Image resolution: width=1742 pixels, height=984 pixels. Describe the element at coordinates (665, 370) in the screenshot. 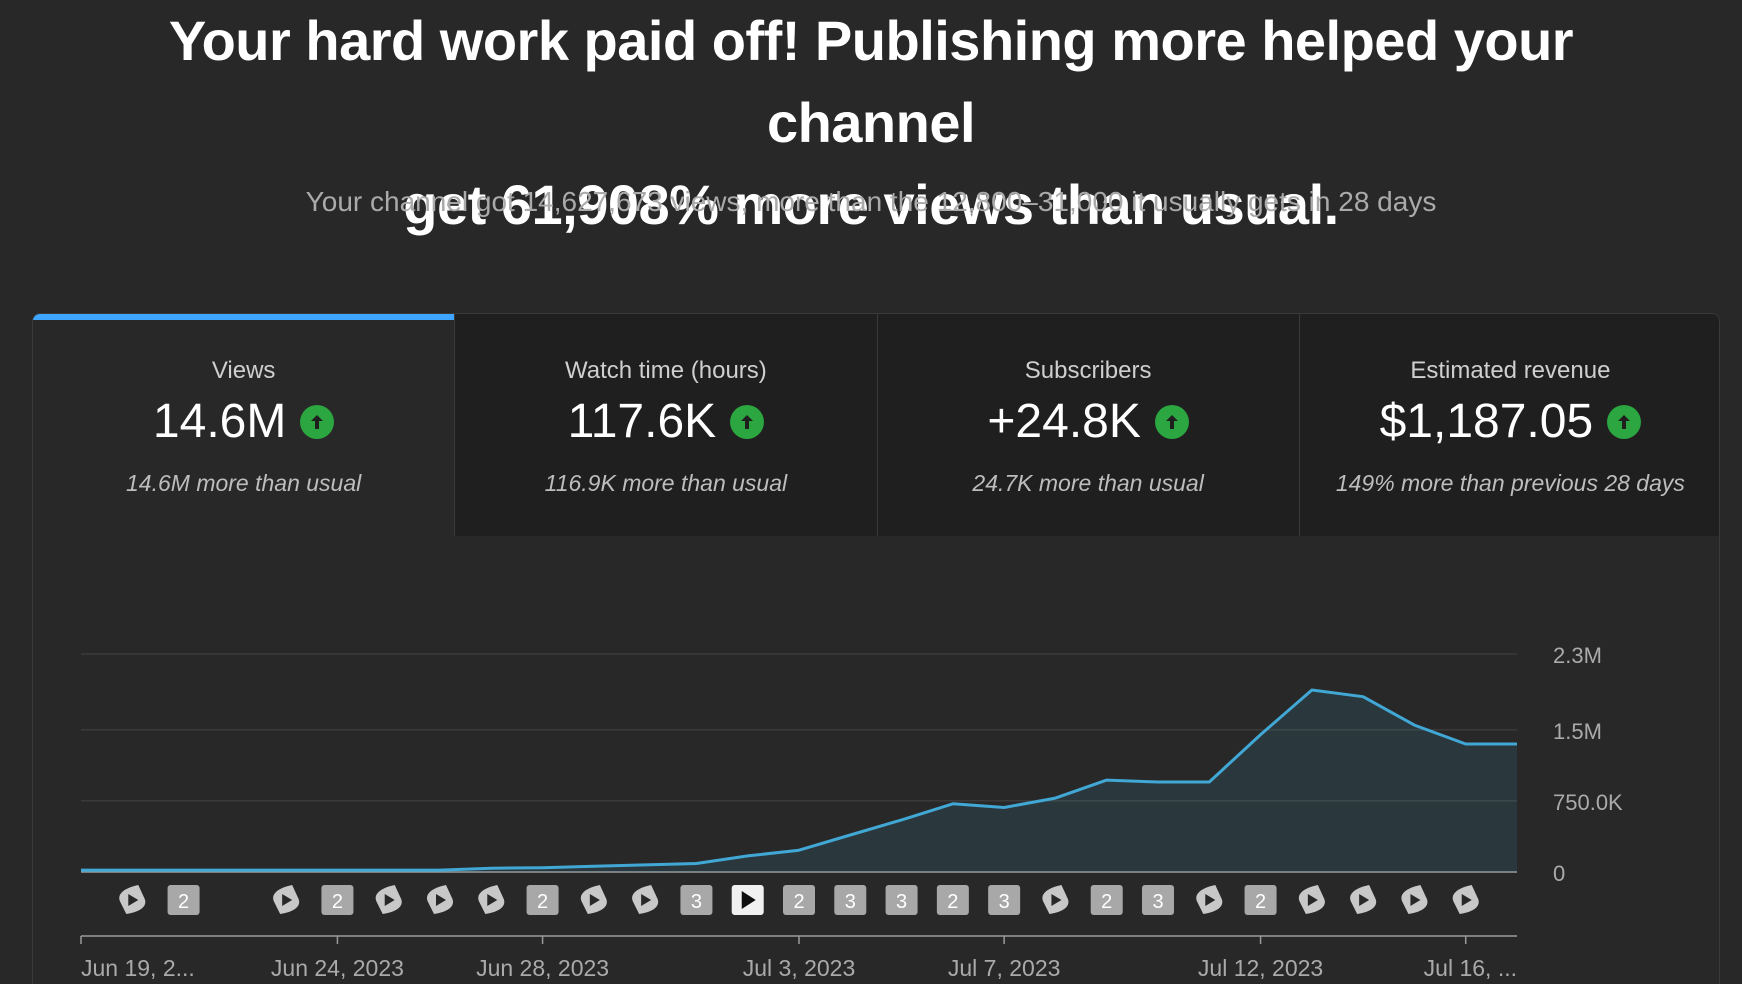

I see `tab-label: Watch time (hours)` at that location.